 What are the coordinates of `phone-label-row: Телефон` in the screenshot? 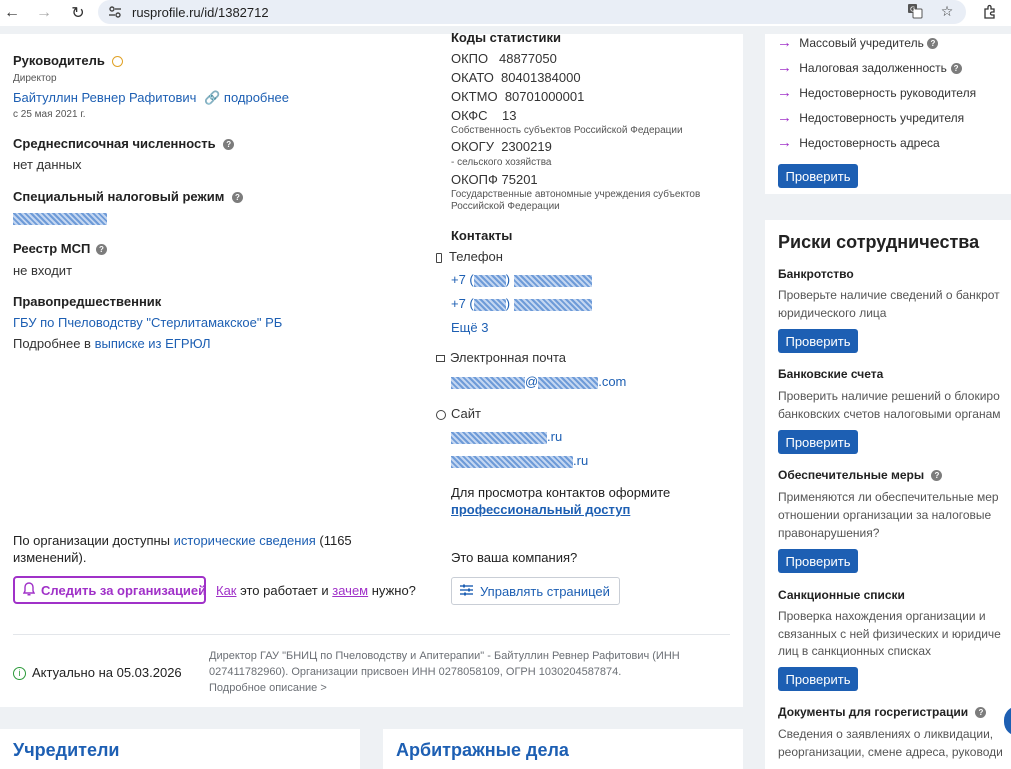 It's located at (469, 256).